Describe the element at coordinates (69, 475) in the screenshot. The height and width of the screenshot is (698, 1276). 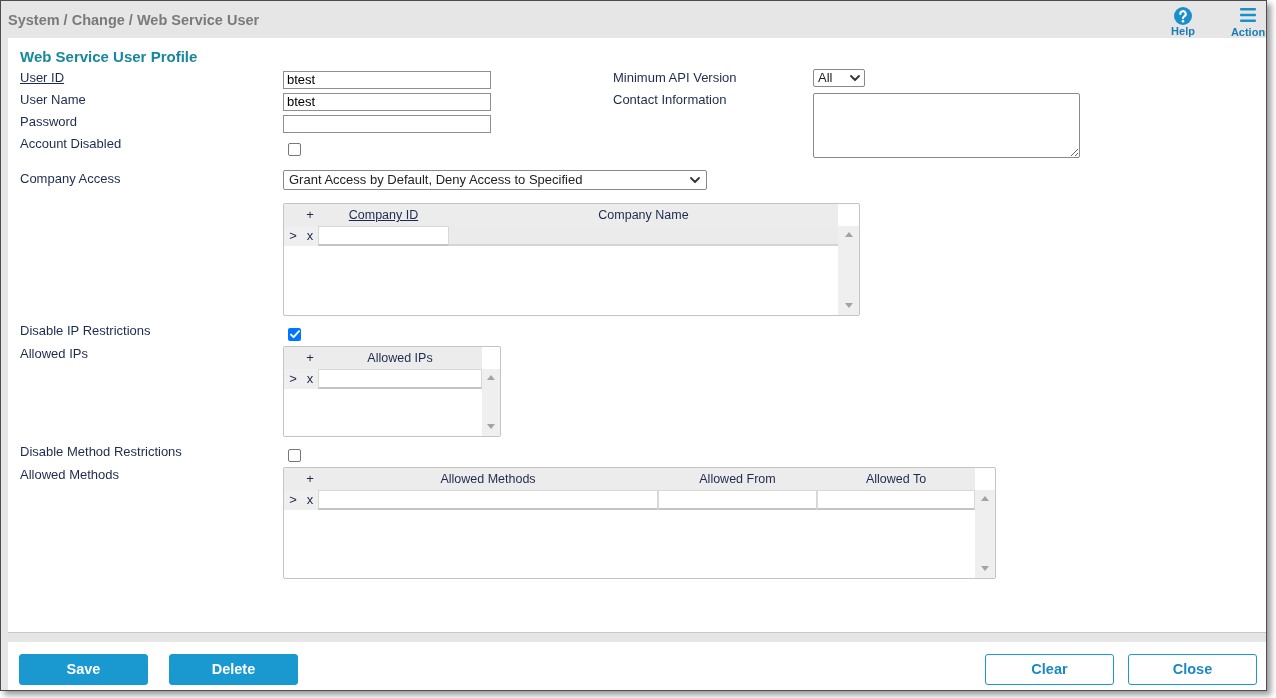
I see `field-label: Allowed Methods` at that location.